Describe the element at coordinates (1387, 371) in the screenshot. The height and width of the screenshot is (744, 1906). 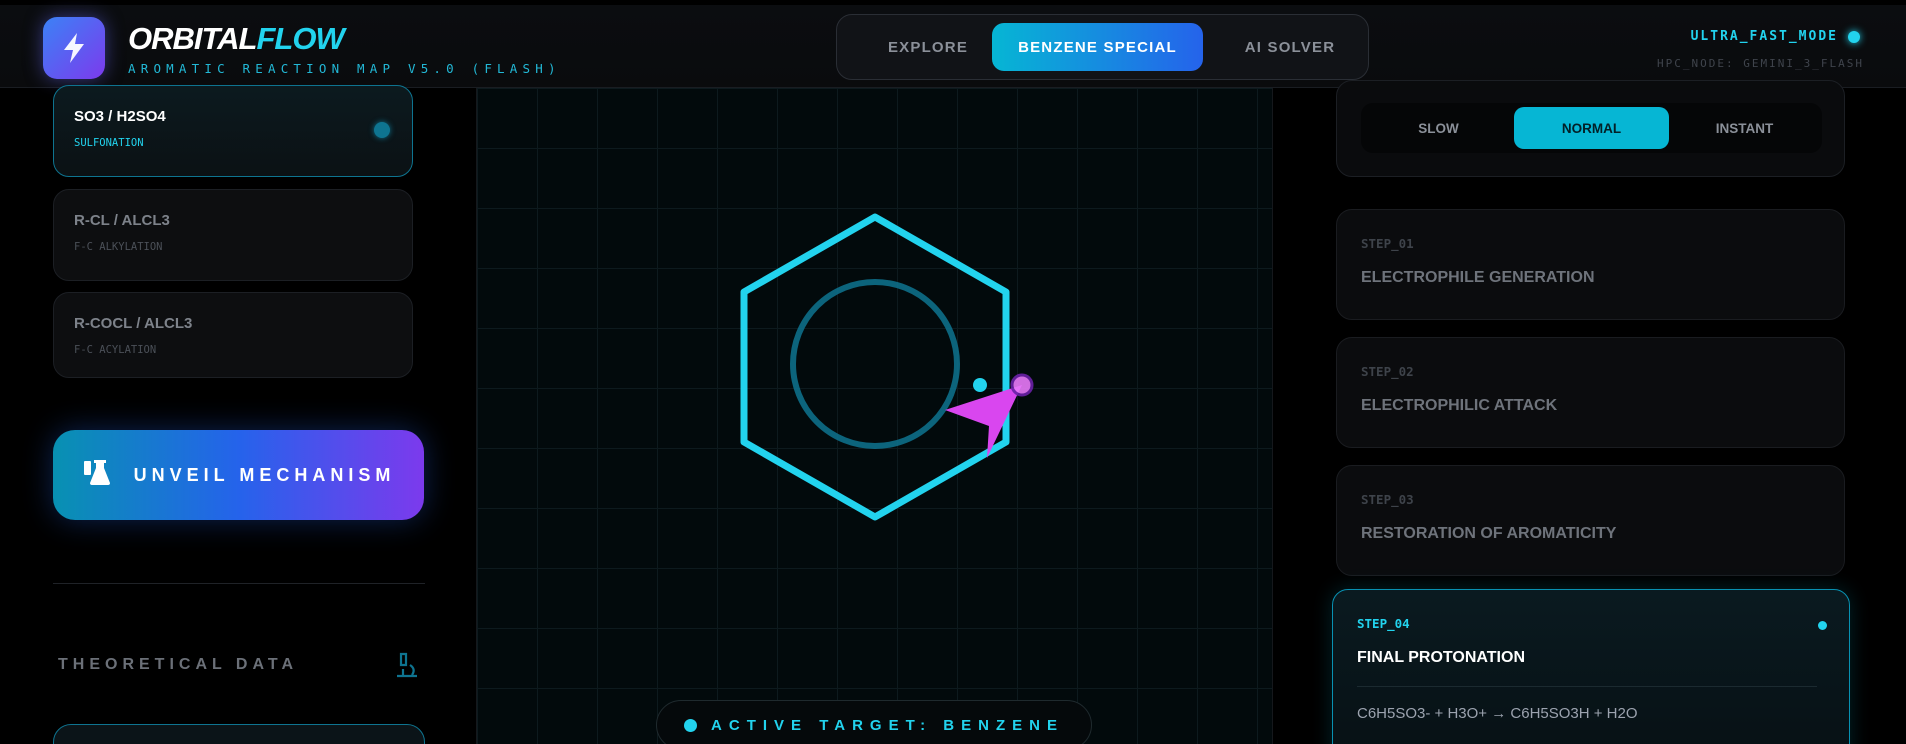
I see `step-label: STEP_02` at that location.